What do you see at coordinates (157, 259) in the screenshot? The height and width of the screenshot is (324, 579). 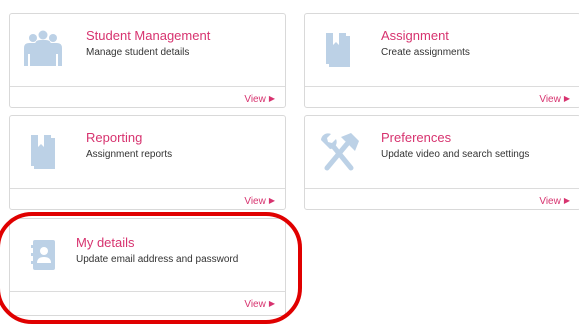 I see `card-description: Update email address and password` at bounding box center [157, 259].